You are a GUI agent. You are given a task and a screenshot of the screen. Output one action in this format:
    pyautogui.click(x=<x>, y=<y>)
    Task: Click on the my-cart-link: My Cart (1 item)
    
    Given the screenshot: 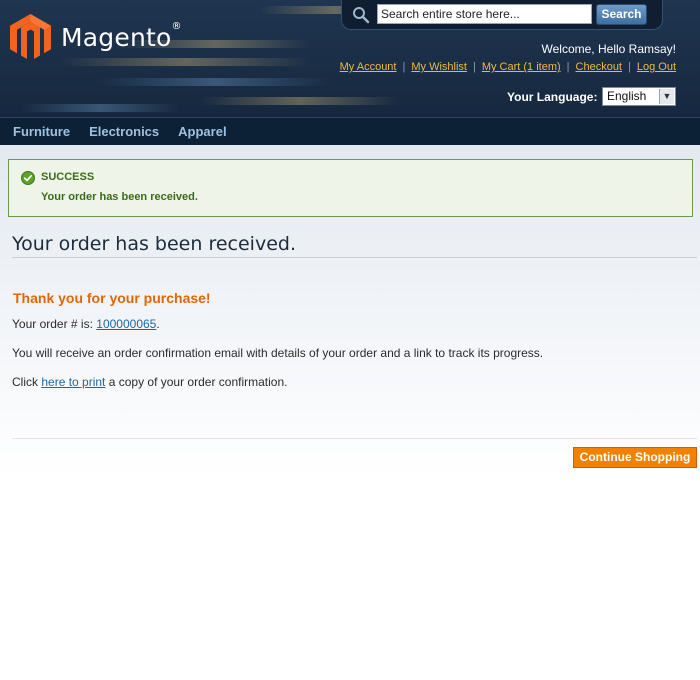 What is the action you would take?
    pyautogui.click(x=521, y=67)
    